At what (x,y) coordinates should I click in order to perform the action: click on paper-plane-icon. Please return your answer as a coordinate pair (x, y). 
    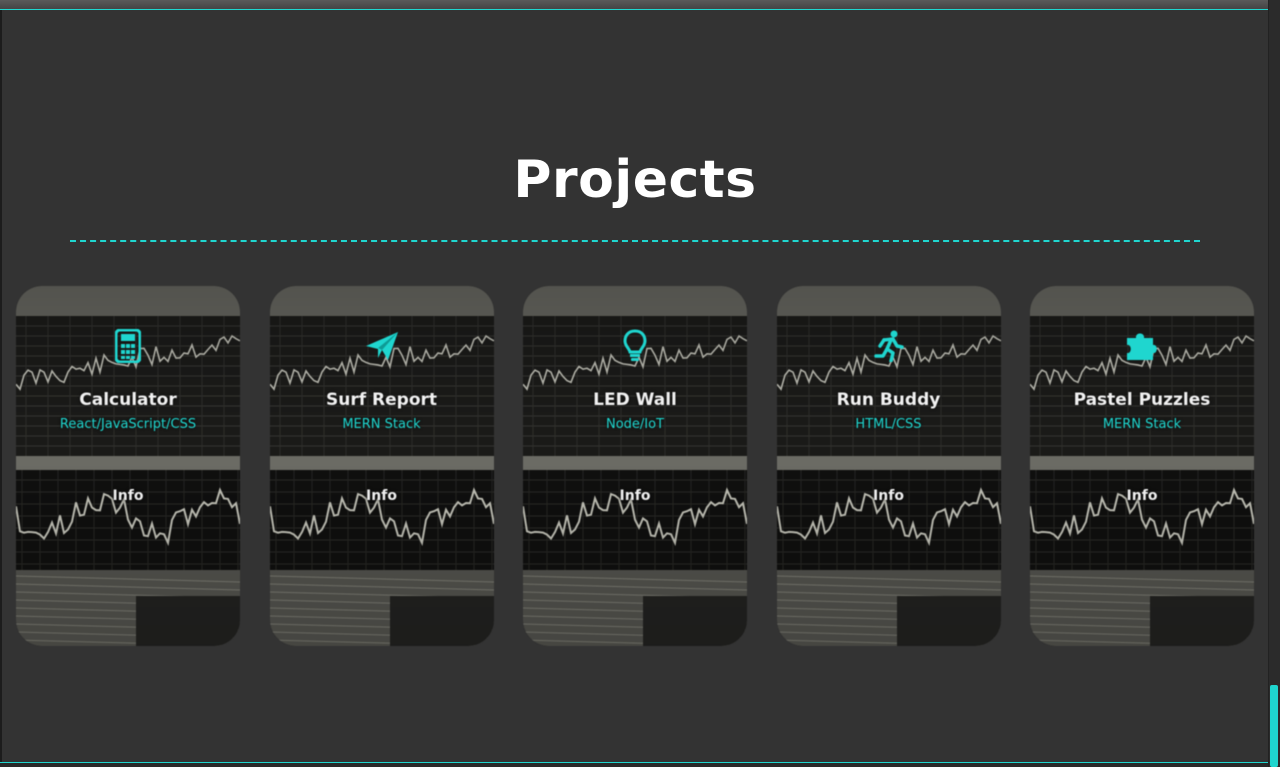
    Looking at the image, I should click on (382, 346).